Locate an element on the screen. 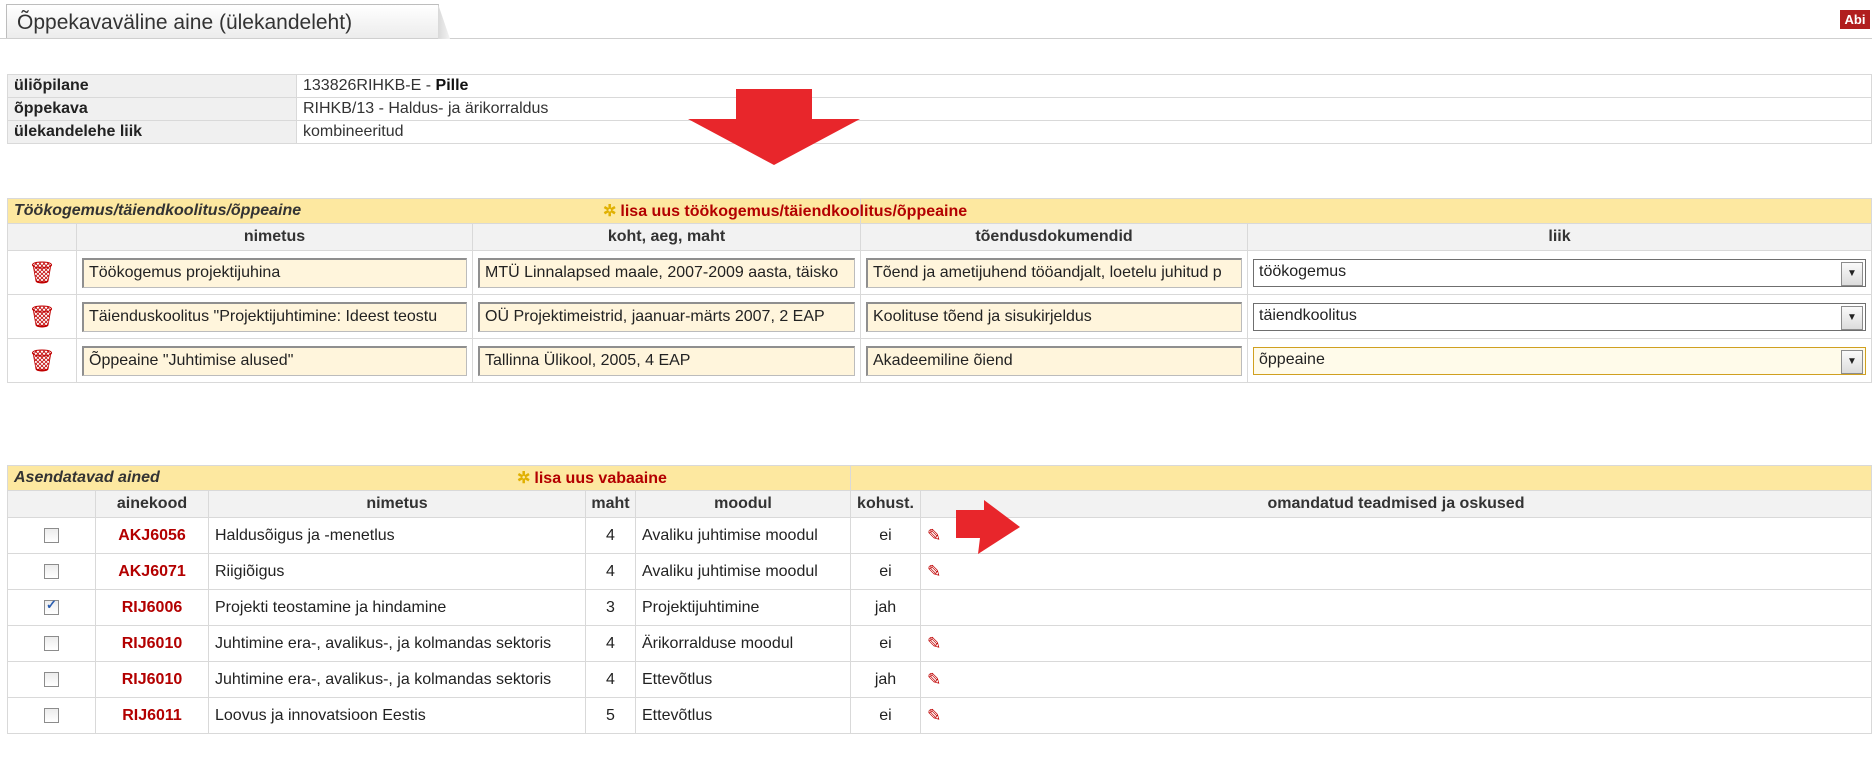  col-header-credits: maht is located at coordinates (610, 504).